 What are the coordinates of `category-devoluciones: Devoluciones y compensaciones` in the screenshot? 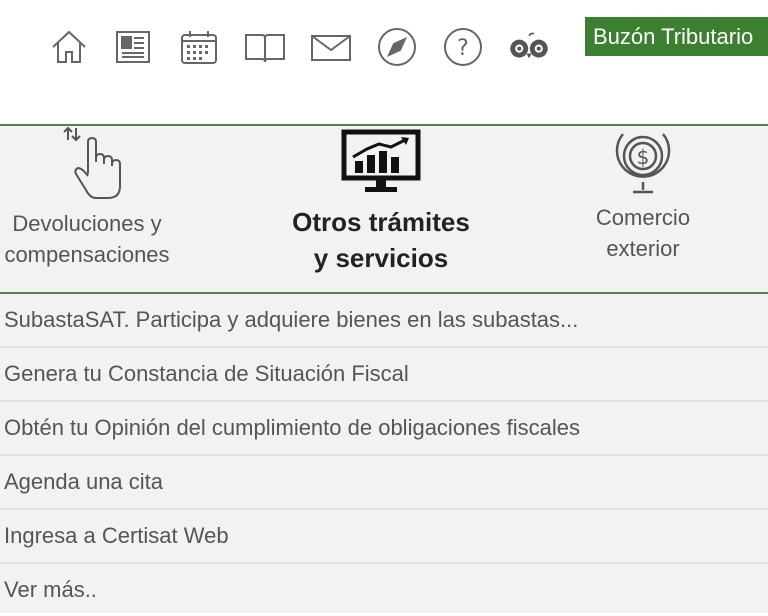 It's located at (91, 209).